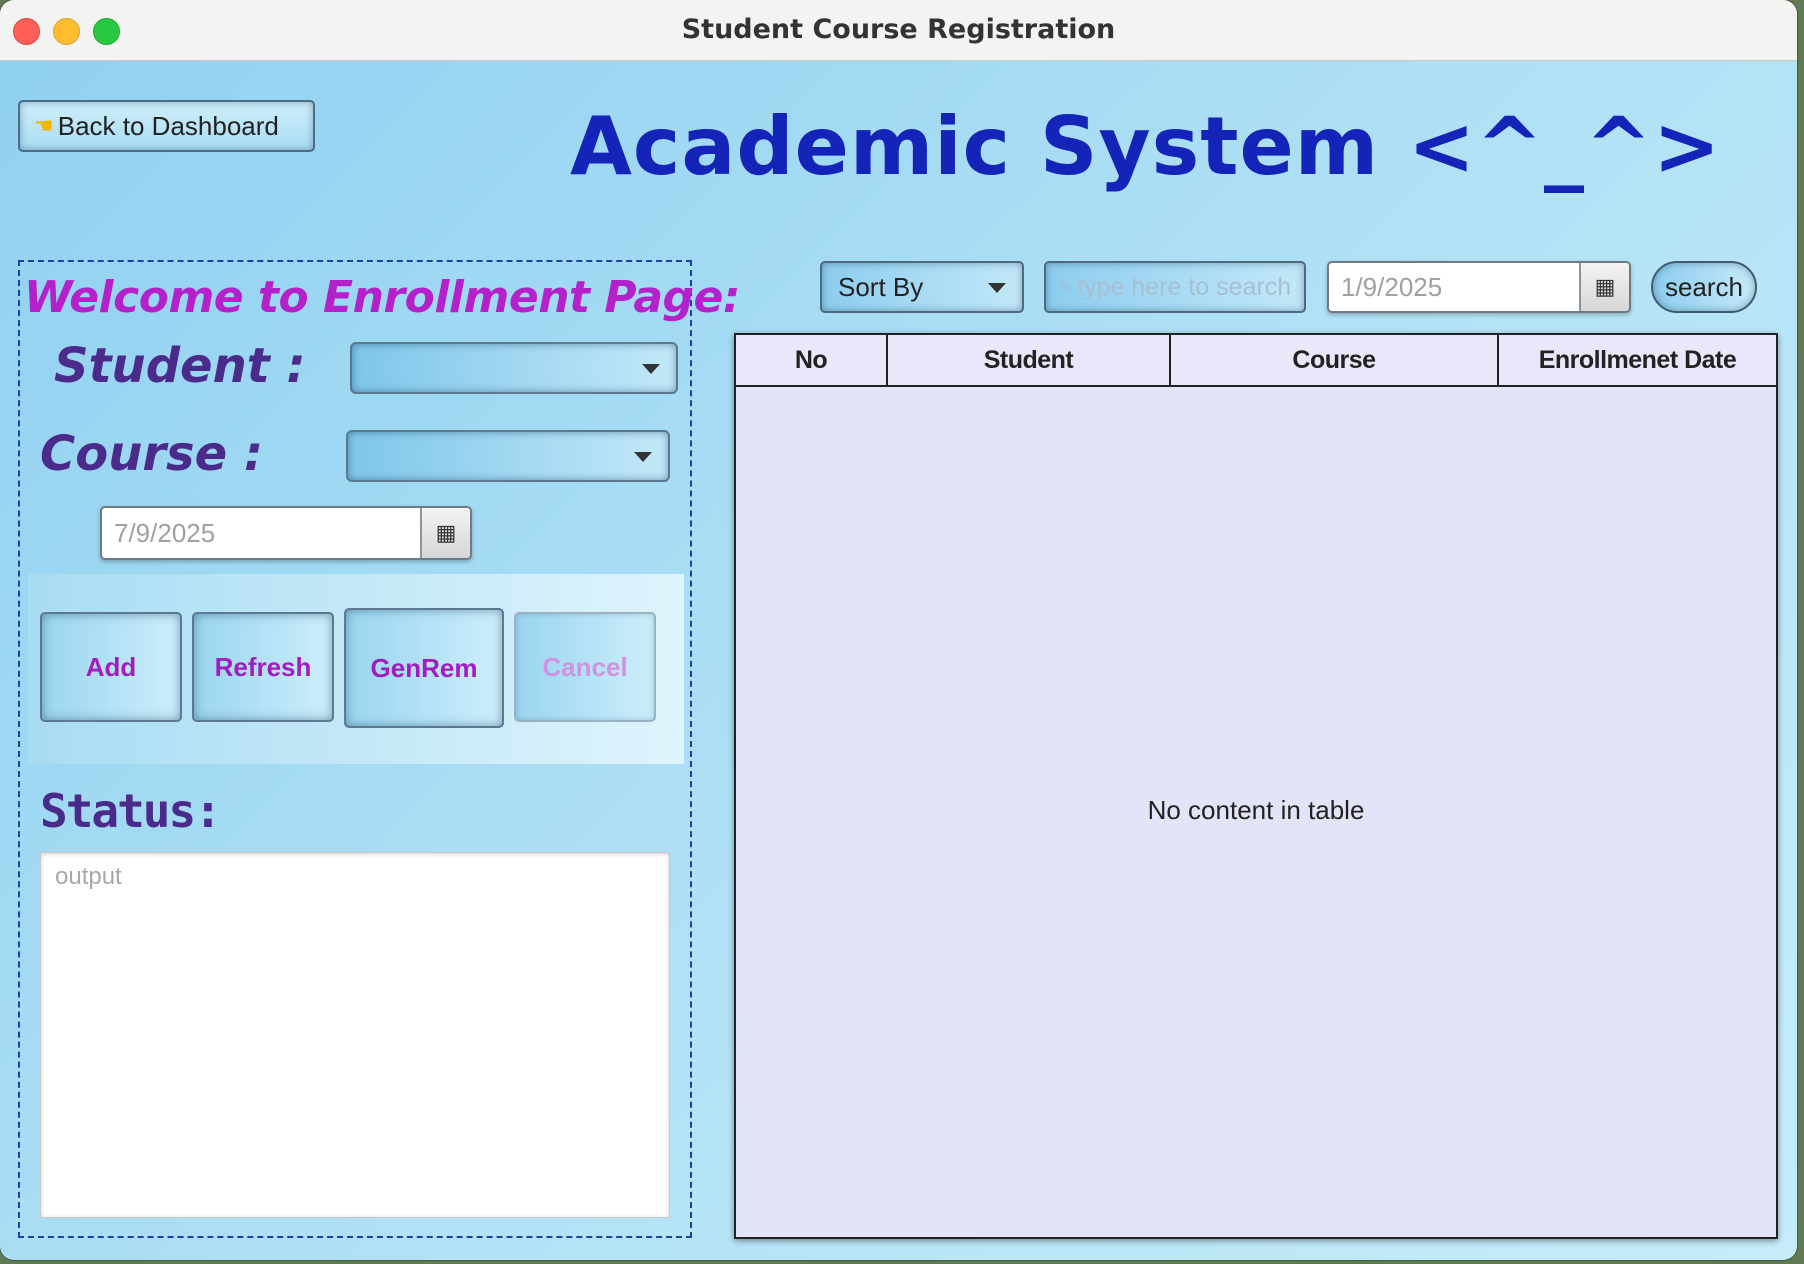  Describe the element at coordinates (881, 287) in the screenshot. I see `sort-by-label: Sort By` at that location.